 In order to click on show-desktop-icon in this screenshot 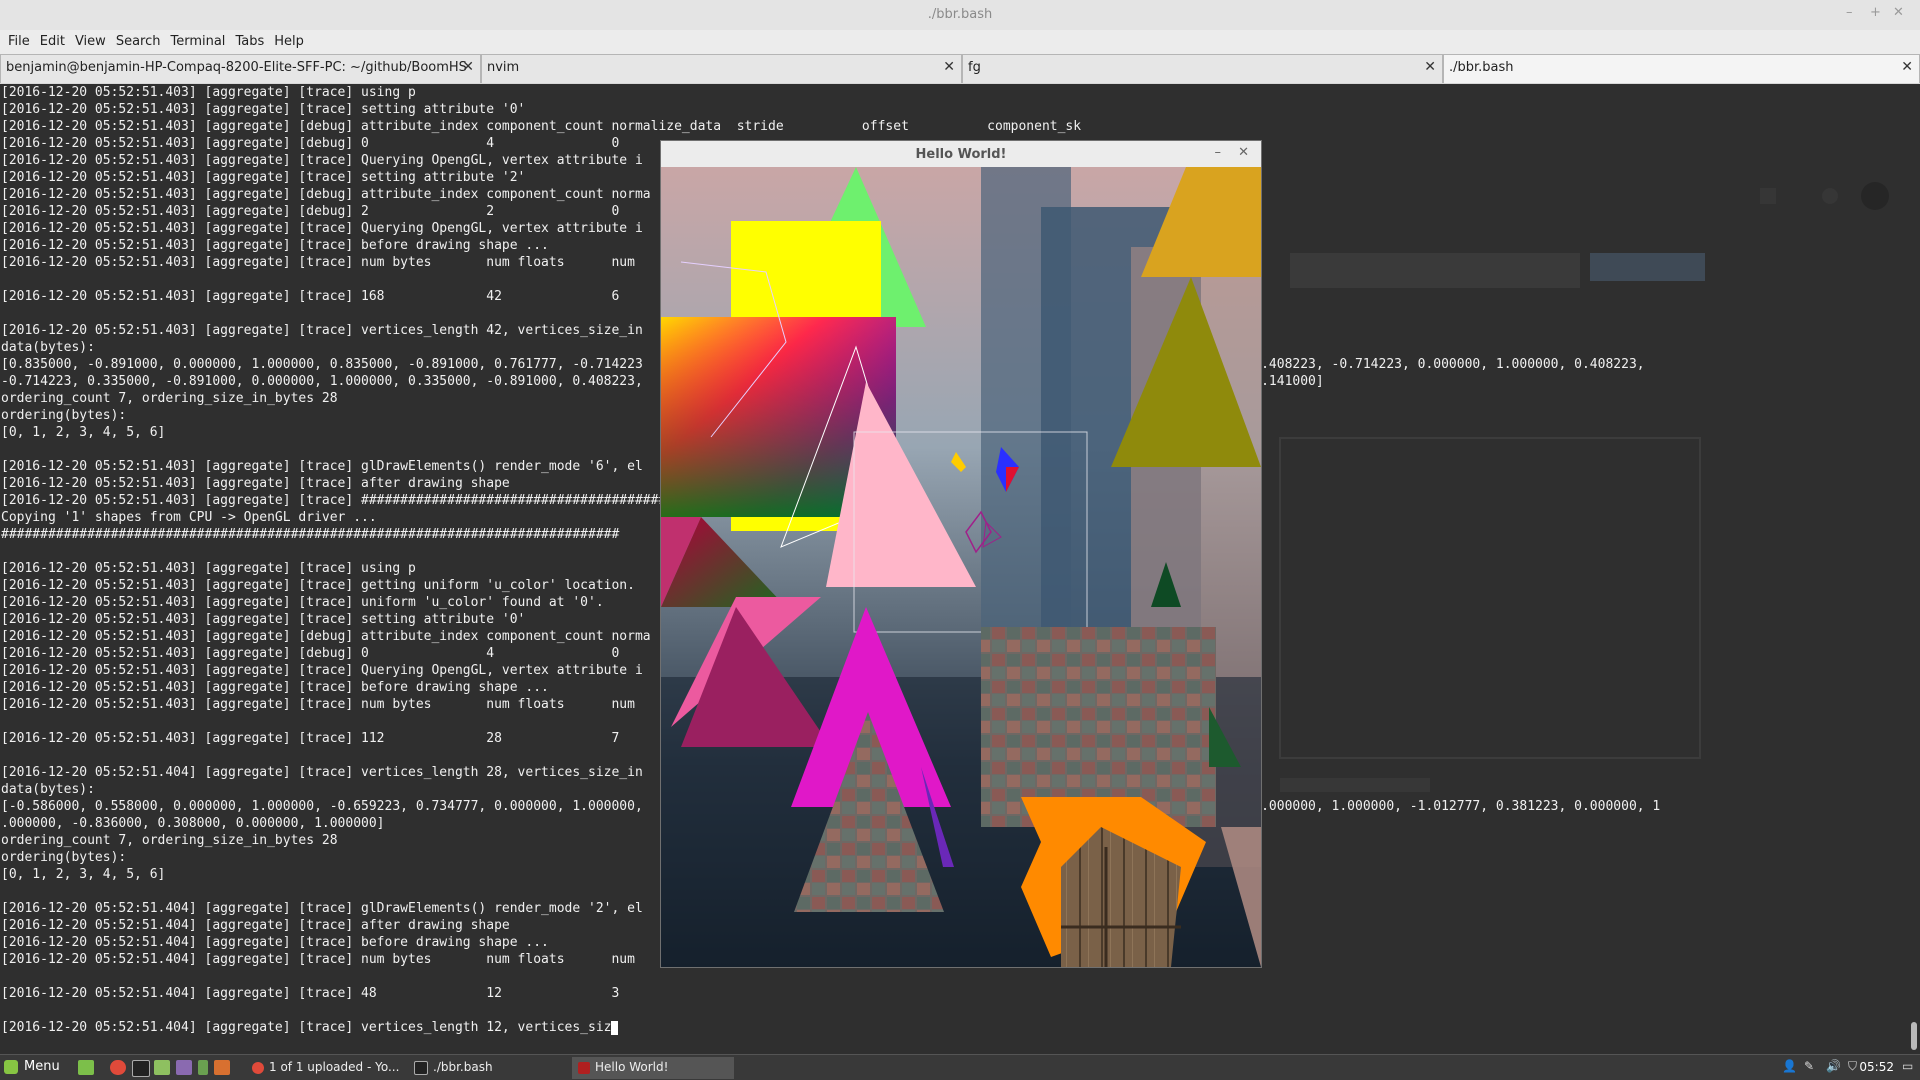, I will do `click(86, 1067)`.